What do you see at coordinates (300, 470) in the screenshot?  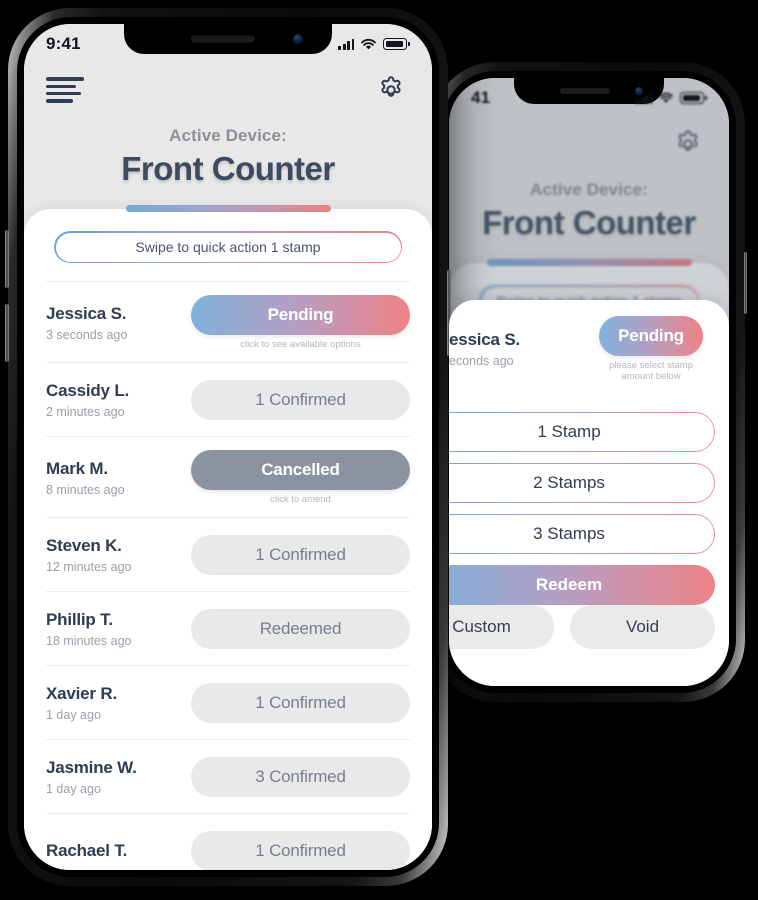 I see `status-badge: Cancelled` at bounding box center [300, 470].